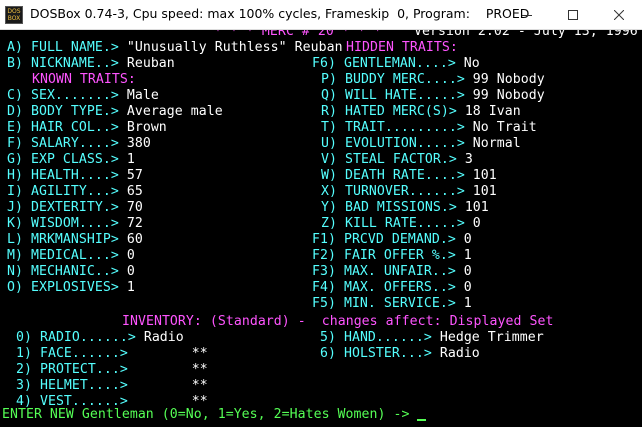  Describe the element at coordinates (393, 79) in the screenshot. I see `field-label: P) BUDDY MERC....>` at that location.